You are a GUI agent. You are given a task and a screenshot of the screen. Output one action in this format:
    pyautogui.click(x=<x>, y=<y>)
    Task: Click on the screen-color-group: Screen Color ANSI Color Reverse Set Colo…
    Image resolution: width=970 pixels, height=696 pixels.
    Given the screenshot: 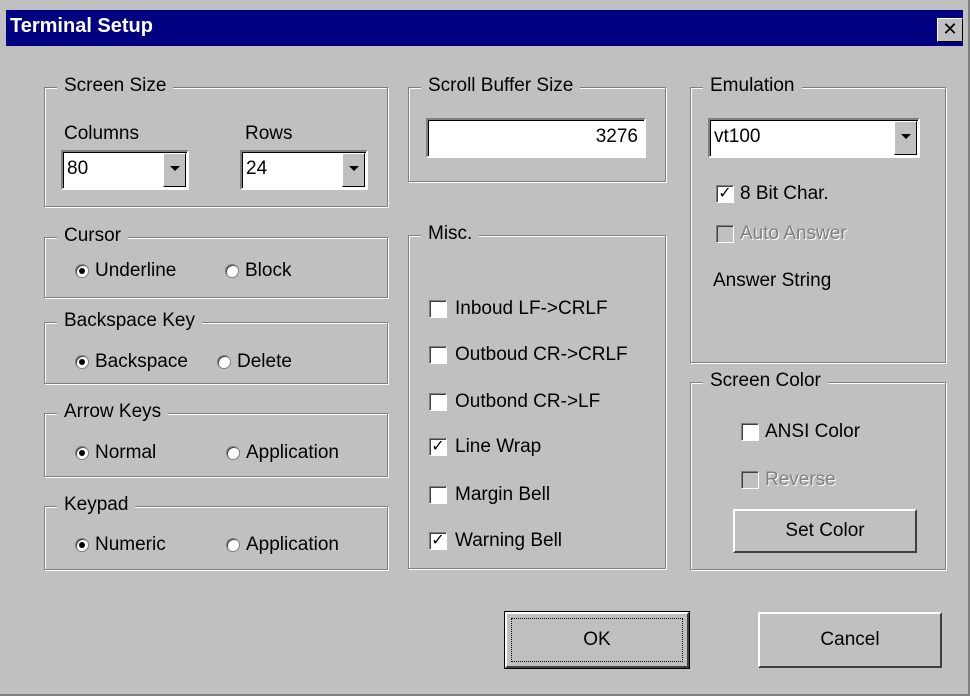 What is the action you would take?
    pyautogui.click(x=818, y=470)
    